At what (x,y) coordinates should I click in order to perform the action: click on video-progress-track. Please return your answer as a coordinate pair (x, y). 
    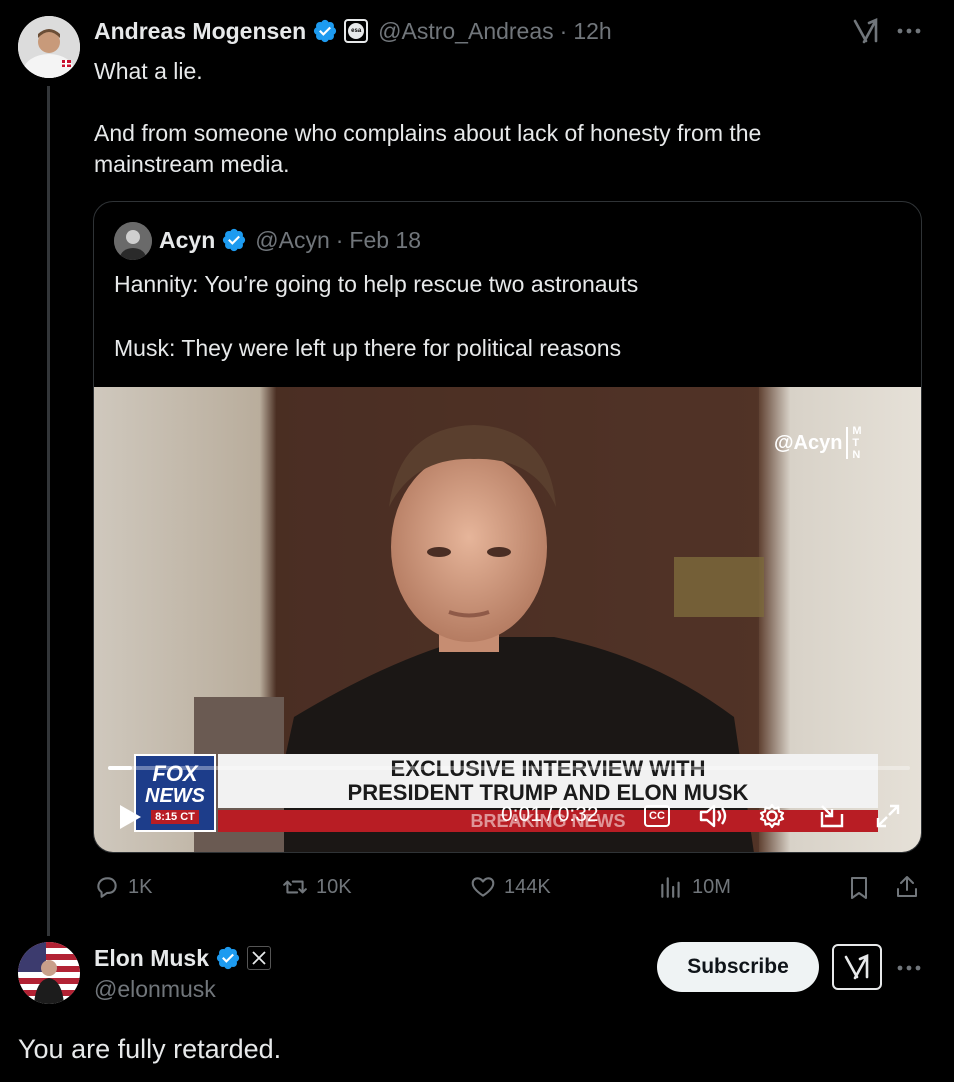
    Looking at the image, I should click on (509, 768).